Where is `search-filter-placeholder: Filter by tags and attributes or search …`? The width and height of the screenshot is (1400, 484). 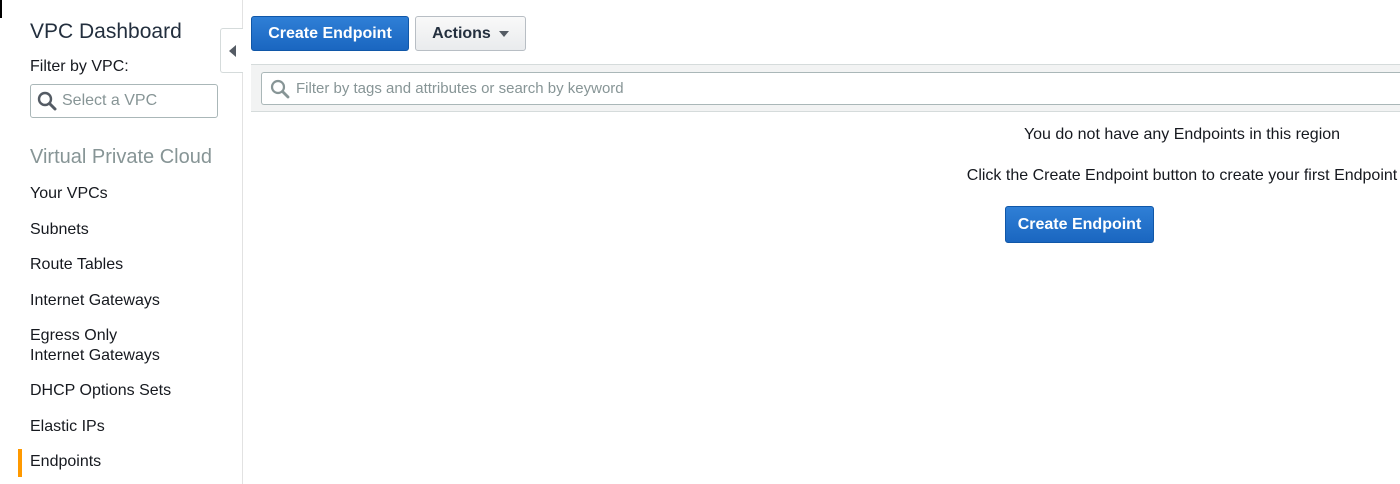
search-filter-placeholder: Filter by tags and attributes or search … is located at coordinates (460, 88).